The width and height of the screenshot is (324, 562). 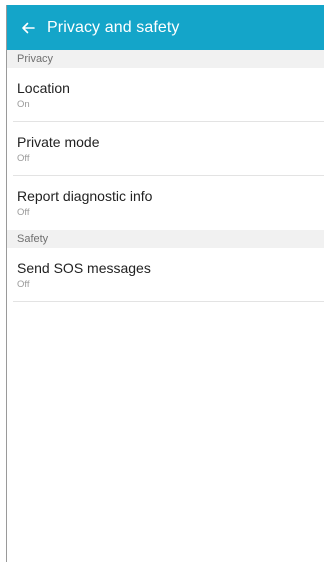 I want to click on setting-item-location: Location On, so click(x=165, y=95).